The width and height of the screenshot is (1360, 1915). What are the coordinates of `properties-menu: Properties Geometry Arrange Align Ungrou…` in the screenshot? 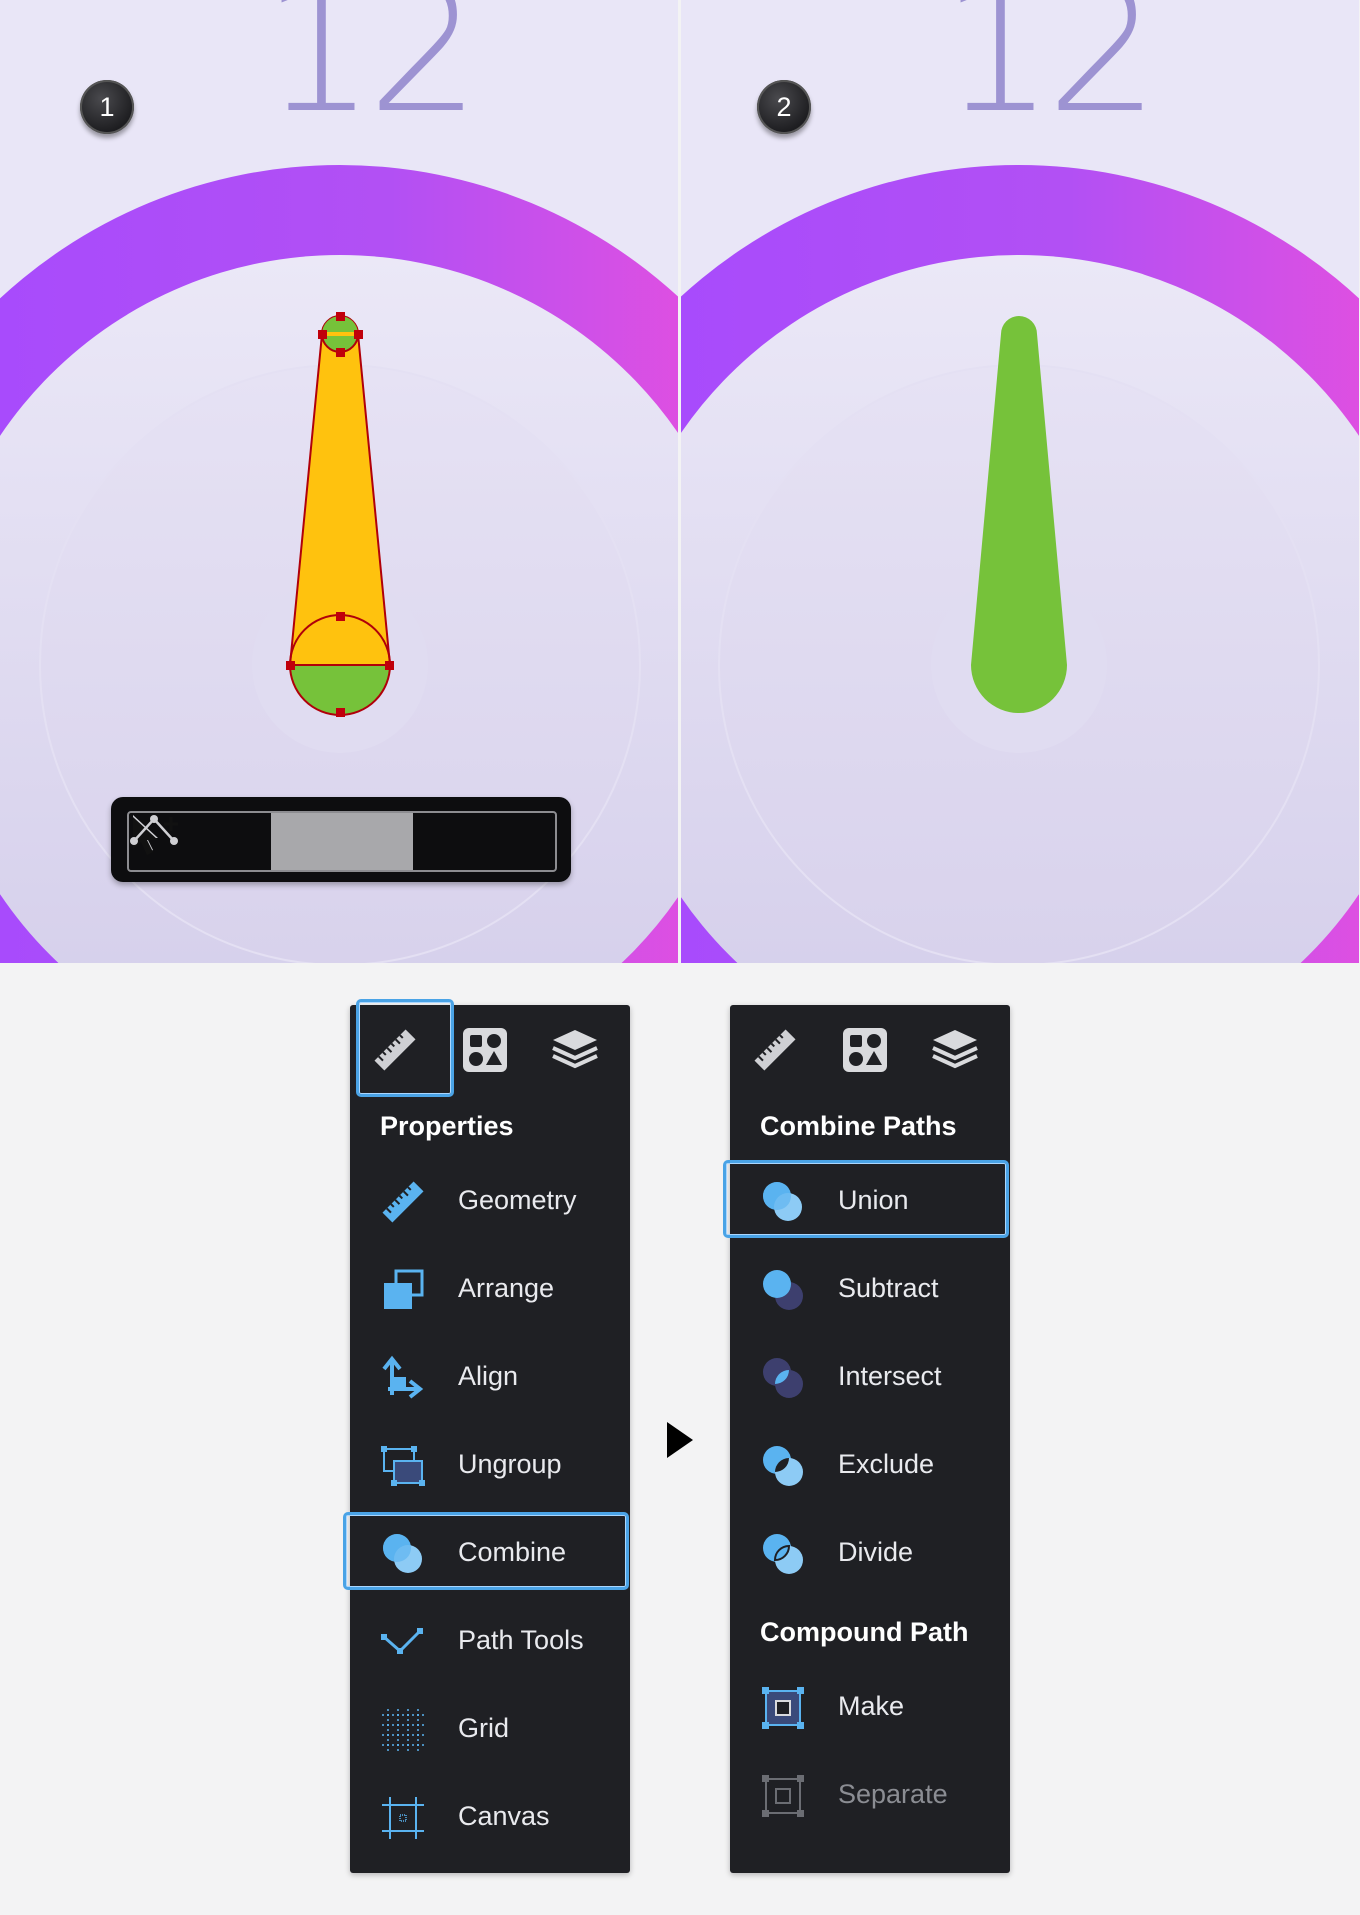 It's located at (486, 1436).